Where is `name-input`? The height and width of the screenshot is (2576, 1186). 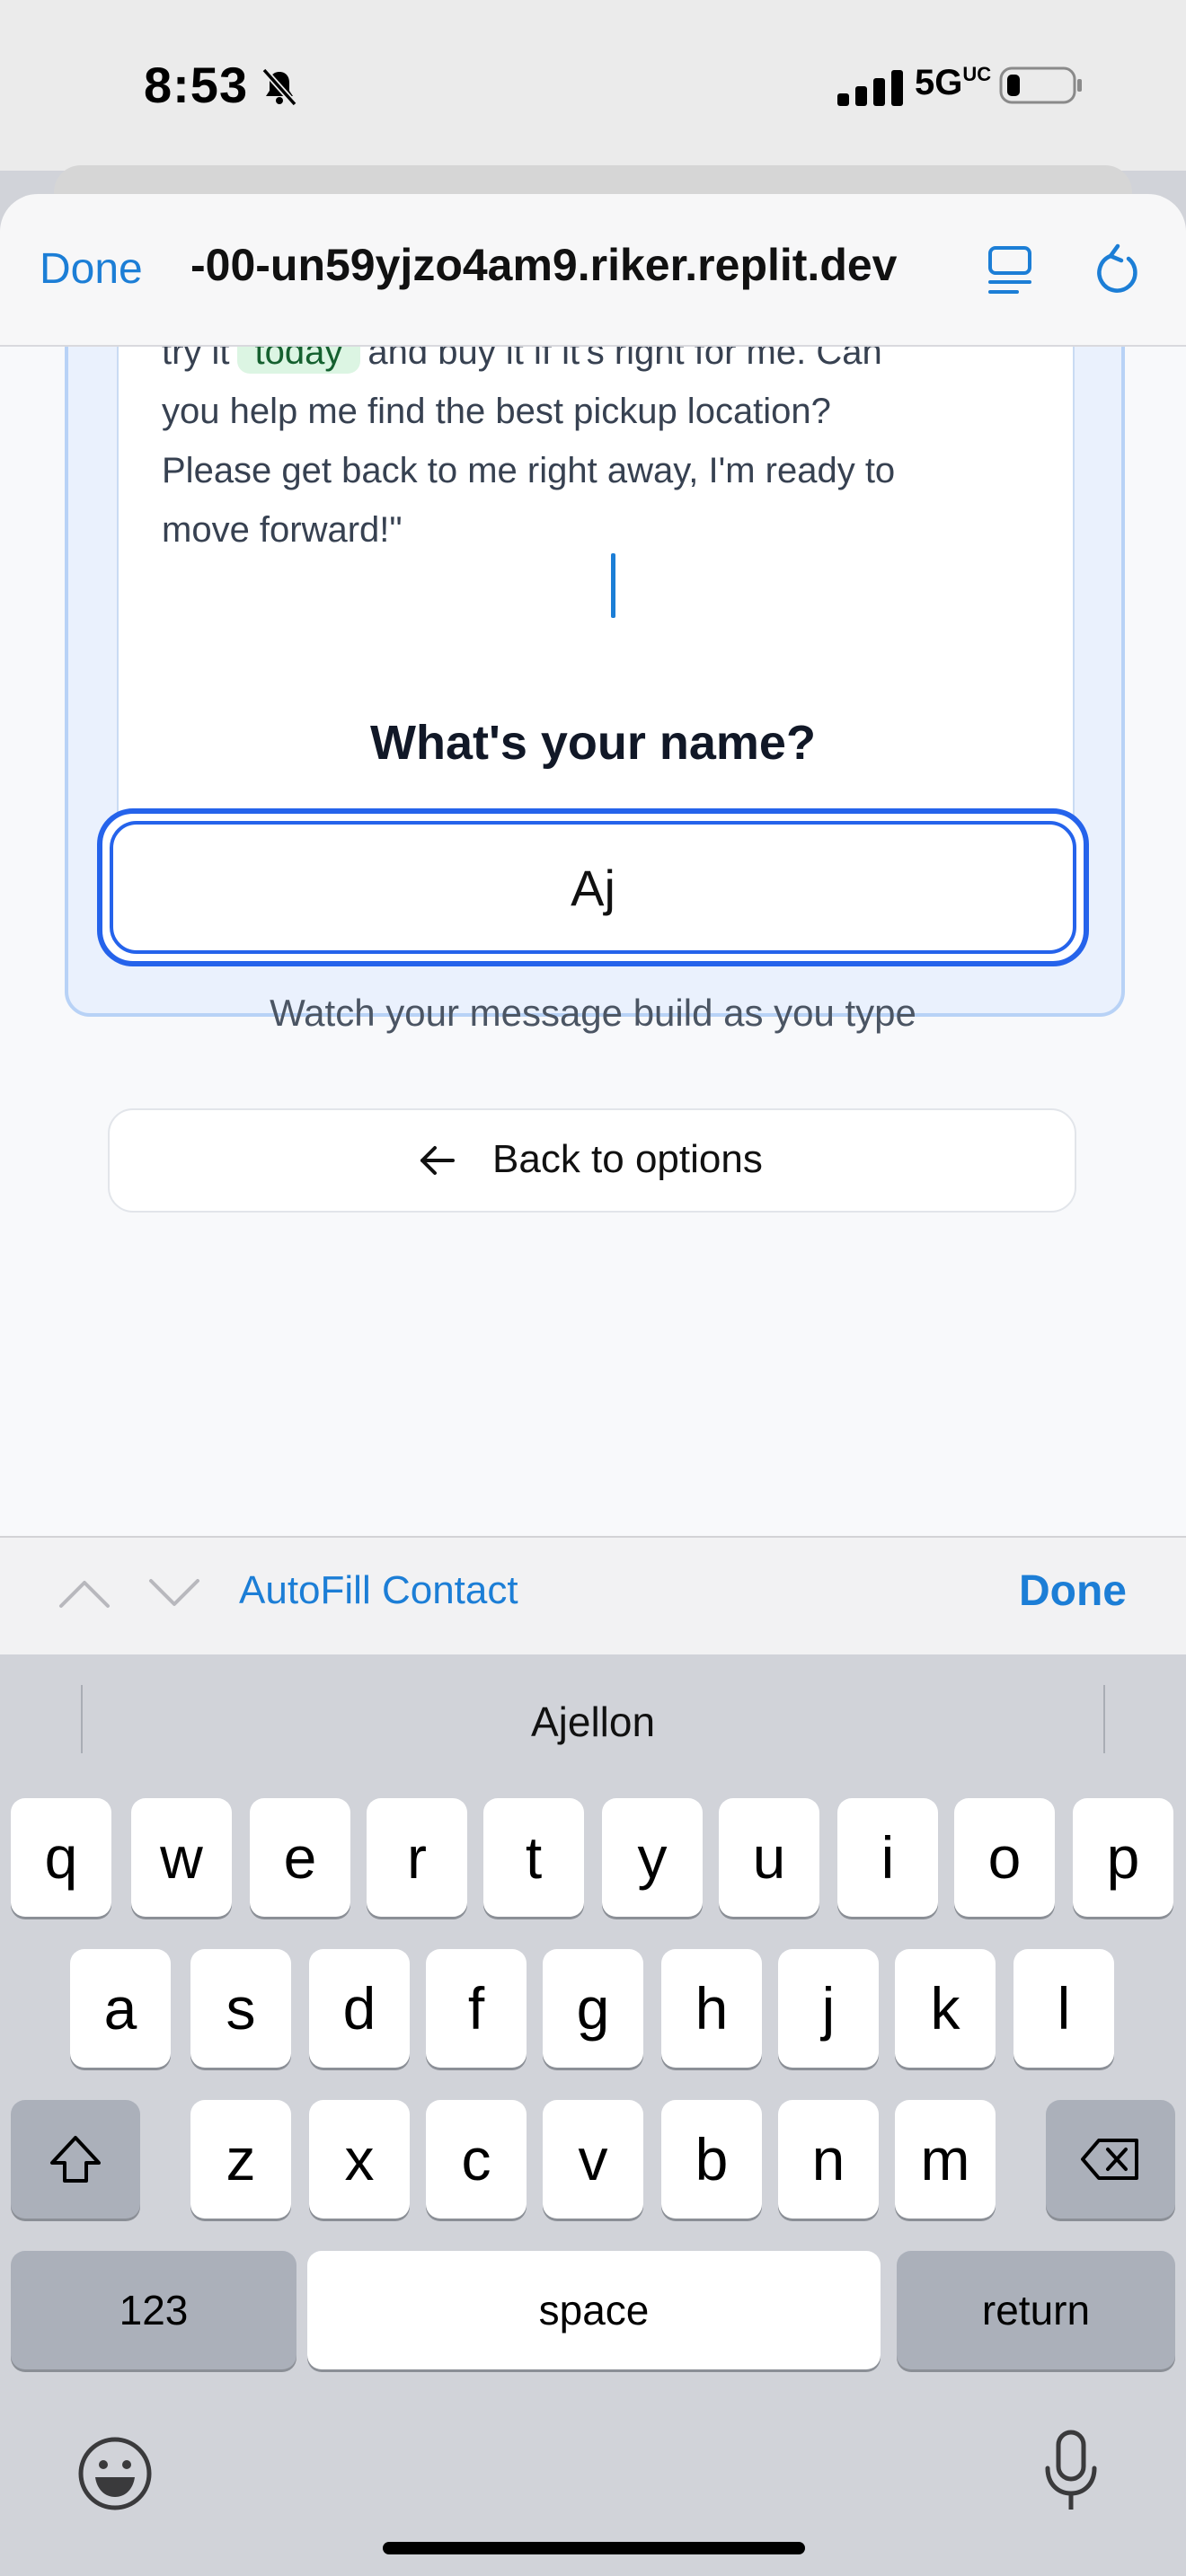 name-input is located at coordinates (593, 887).